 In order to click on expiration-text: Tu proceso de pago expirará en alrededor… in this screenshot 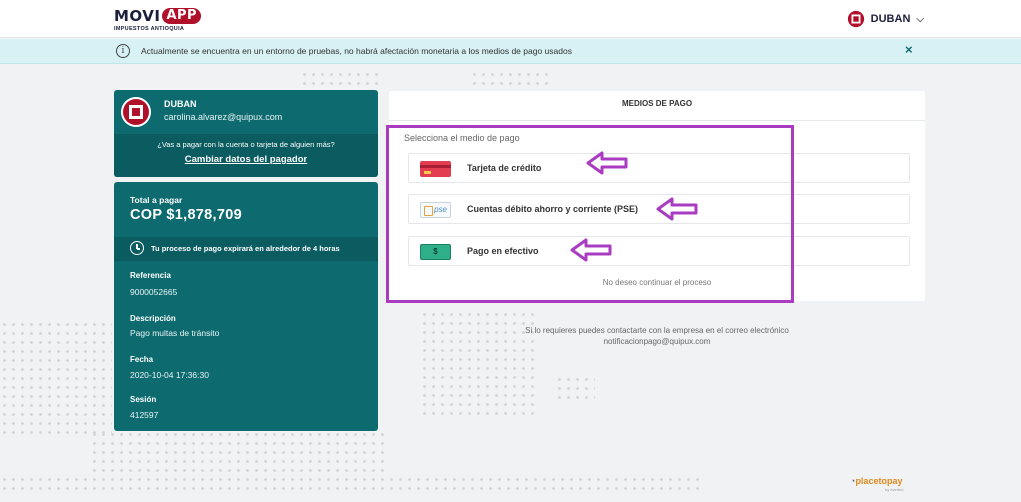, I will do `click(245, 248)`.